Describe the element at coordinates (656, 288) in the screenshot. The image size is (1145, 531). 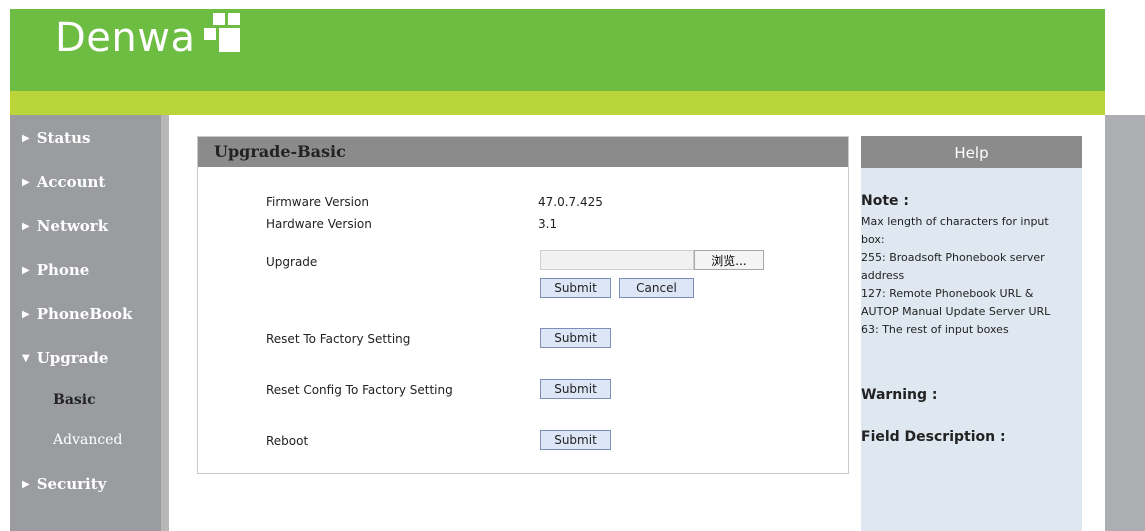
I see `upgrade-cancel-button: Cancel` at that location.